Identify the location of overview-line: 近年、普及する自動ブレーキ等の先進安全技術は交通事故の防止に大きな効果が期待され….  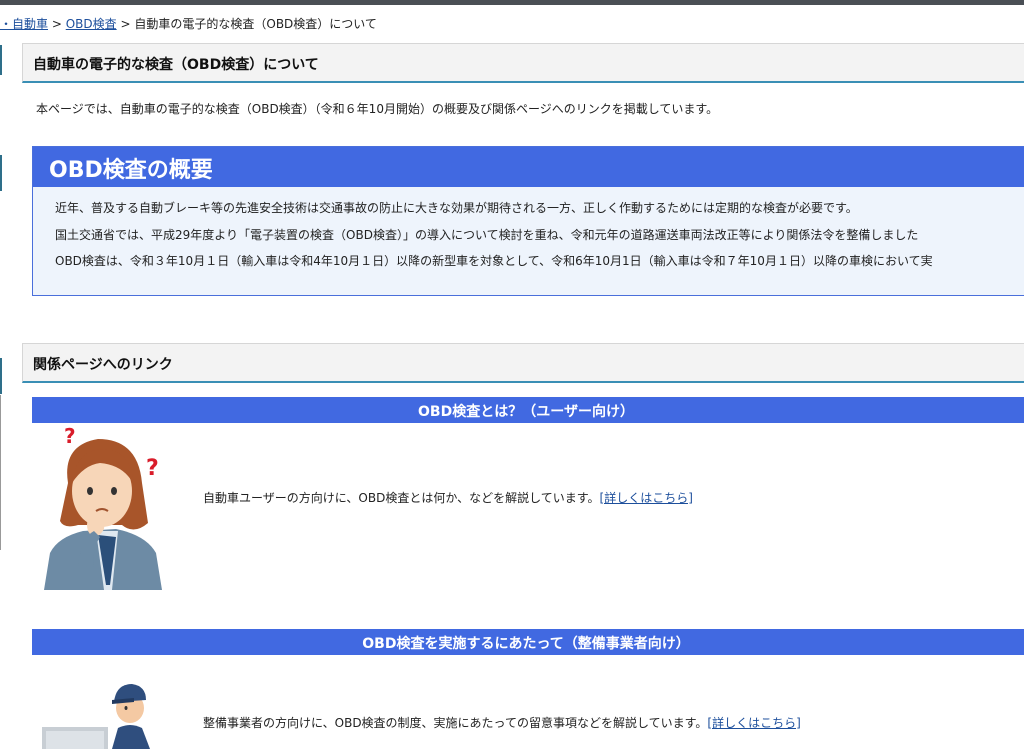
(456, 208).